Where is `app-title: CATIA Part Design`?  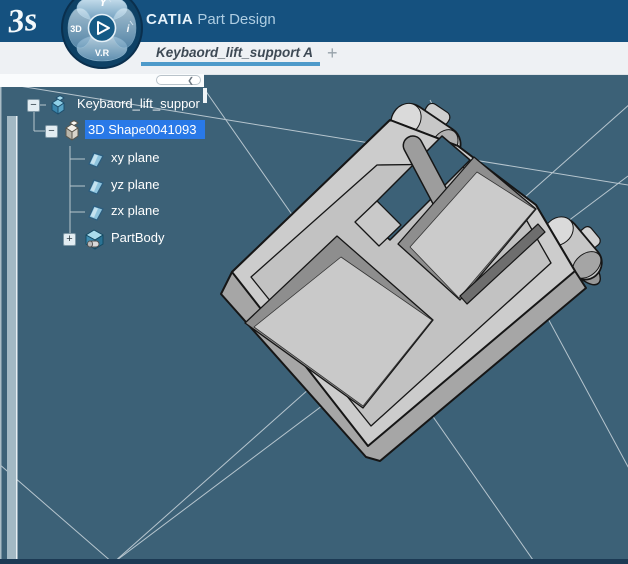 app-title: CATIA Part Design is located at coordinates (211, 19).